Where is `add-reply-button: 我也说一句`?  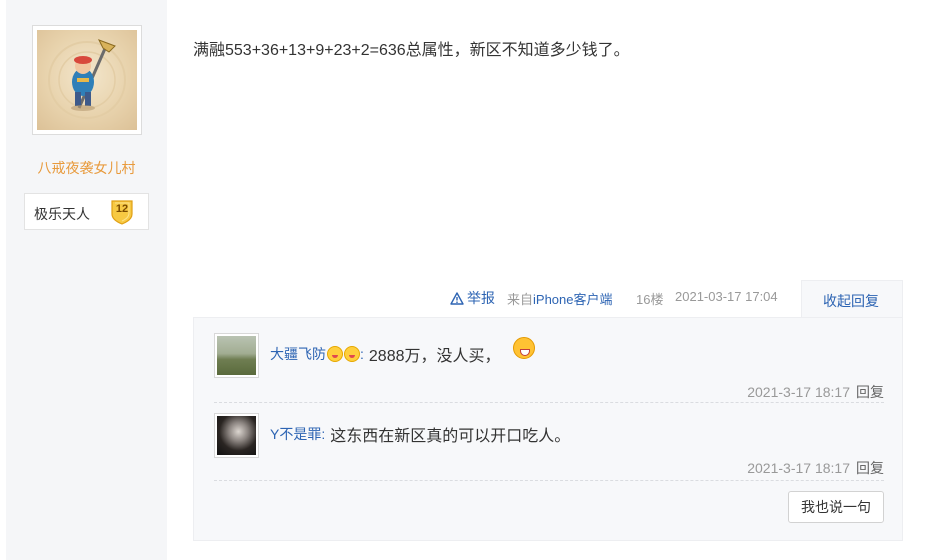
add-reply-button: 我也说一句 is located at coordinates (836, 507).